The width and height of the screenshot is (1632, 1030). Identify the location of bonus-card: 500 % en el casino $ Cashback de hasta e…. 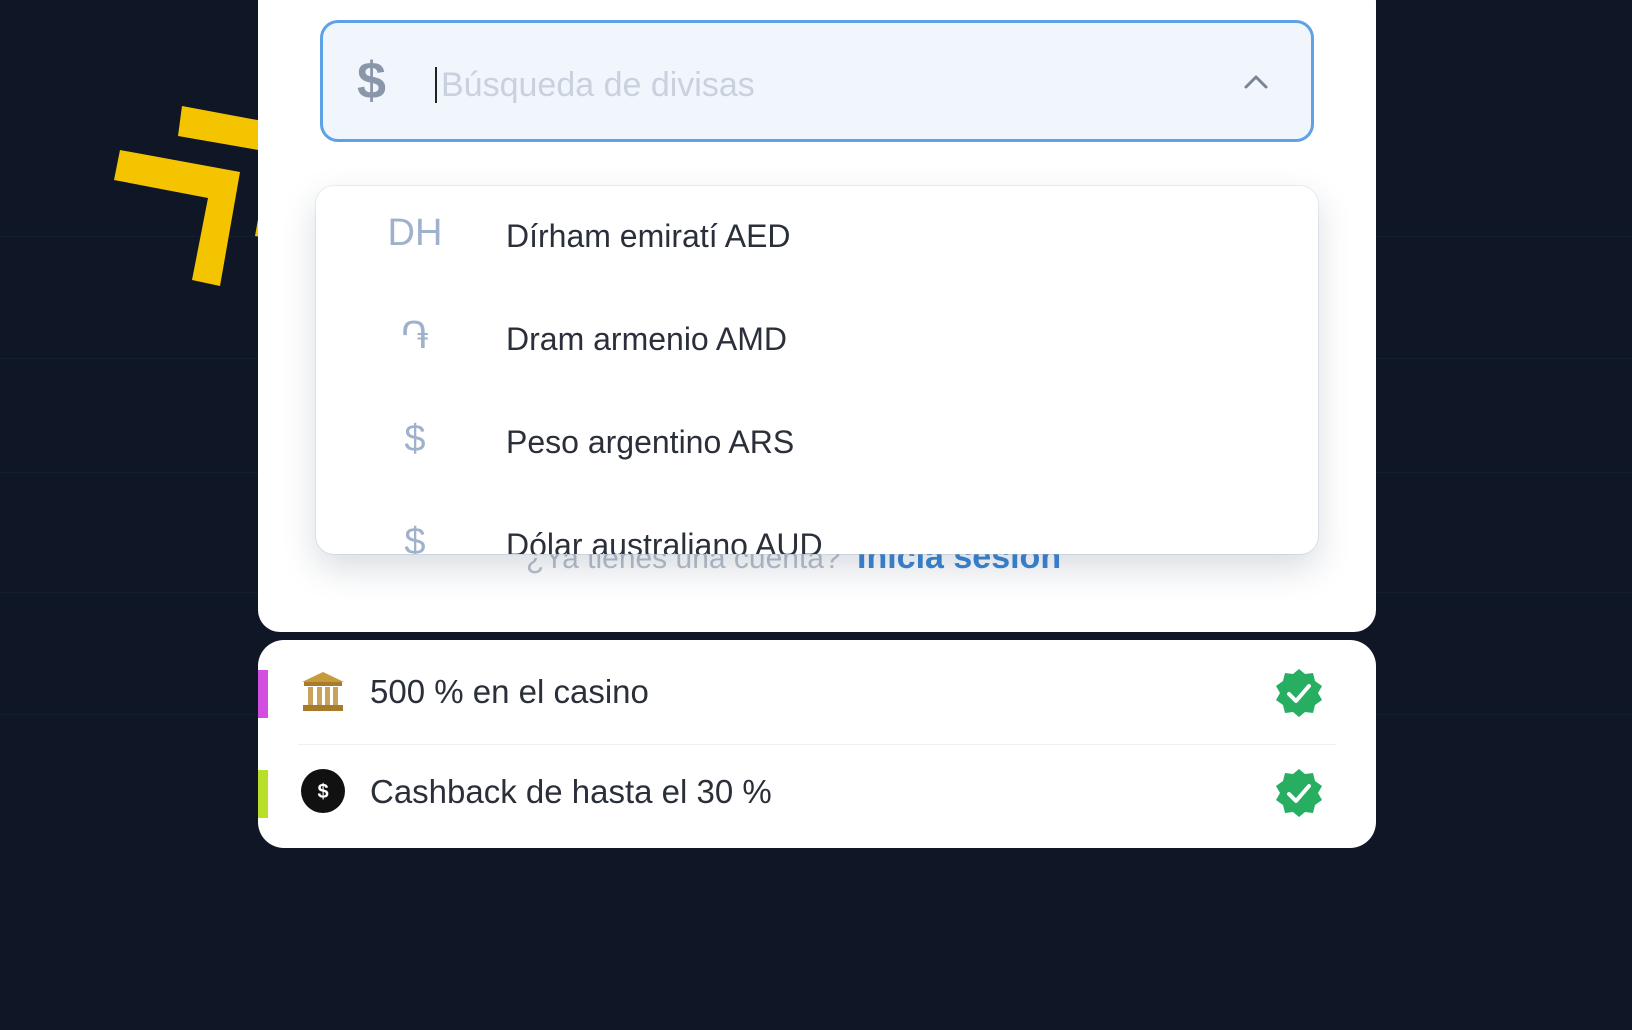
(817, 744).